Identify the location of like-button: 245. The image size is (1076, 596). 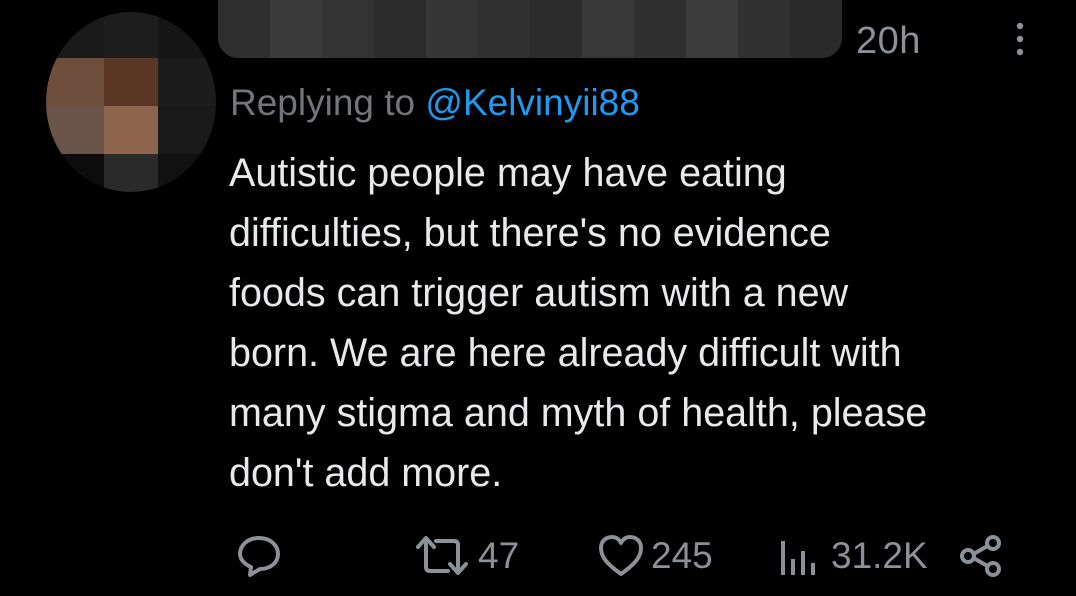
(655, 556).